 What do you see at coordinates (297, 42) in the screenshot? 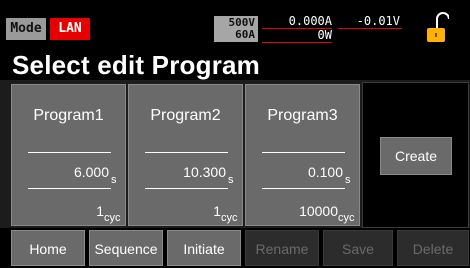
I see `power-underline` at bounding box center [297, 42].